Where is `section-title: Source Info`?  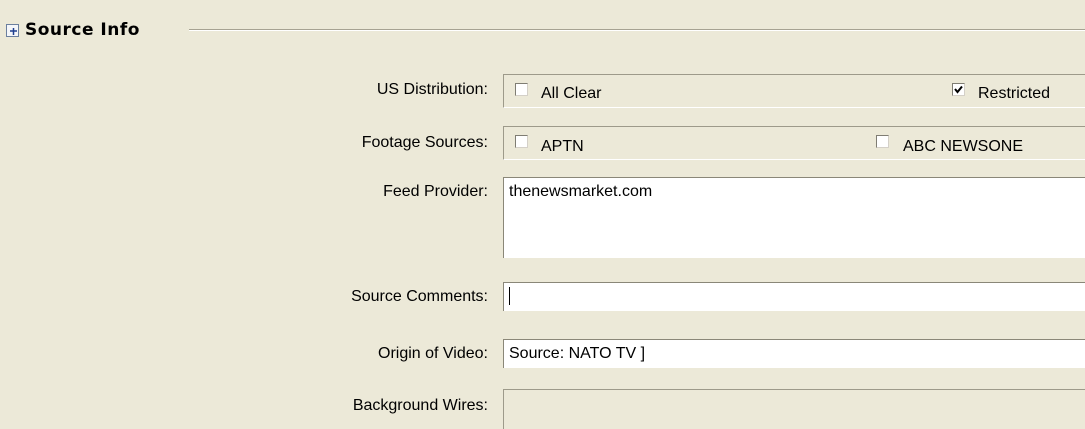 section-title: Source Info is located at coordinates (82, 30).